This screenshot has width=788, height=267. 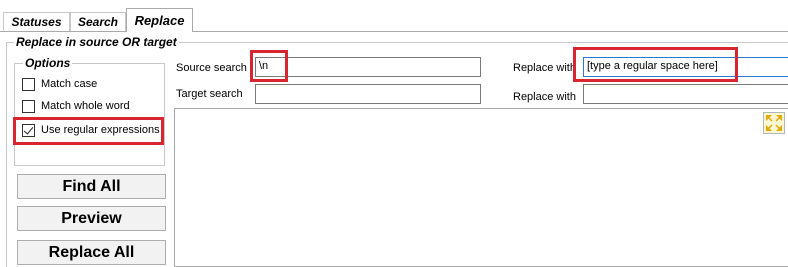 What do you see at coordinates (48, 63) in the screenshot?
I see `options-group-title: Options` at bounding box center [48, 63].